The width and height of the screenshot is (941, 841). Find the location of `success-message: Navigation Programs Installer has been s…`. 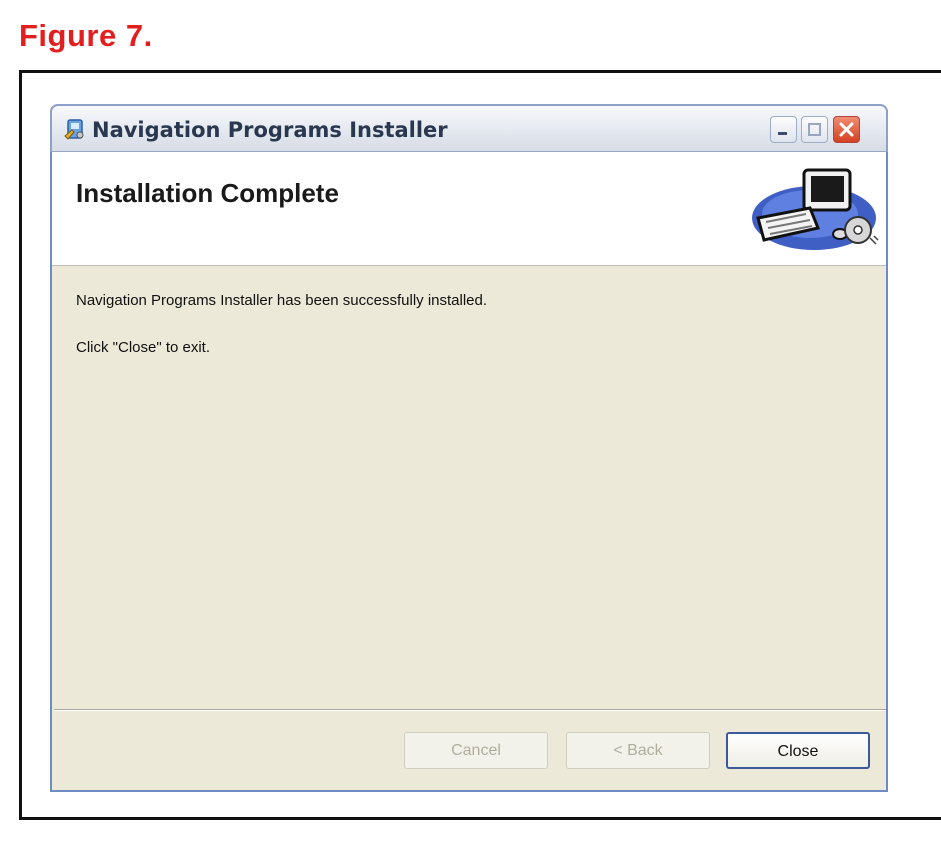

success-message: Navigation Programs Installer has been s… is located at coordinates (282, 300).